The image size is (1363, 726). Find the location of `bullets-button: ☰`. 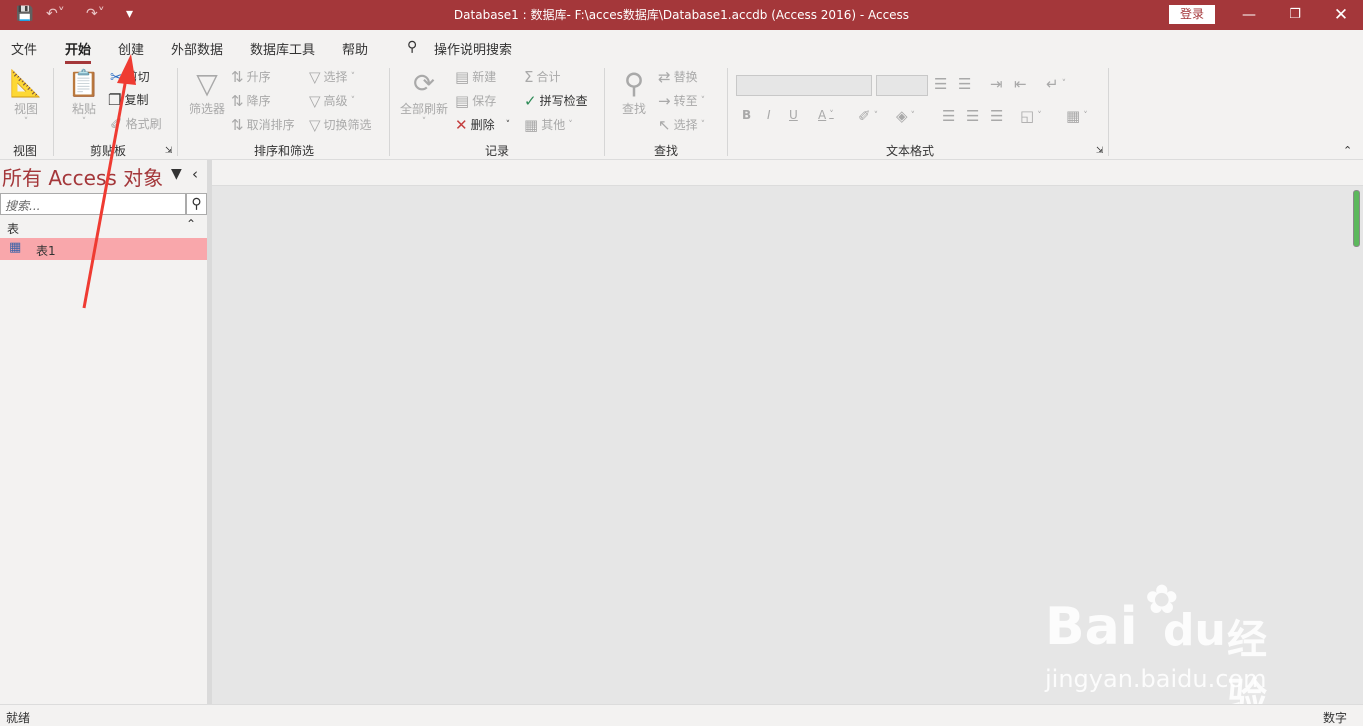

bullets-button: ☰ is located at coordinates (940, 84).